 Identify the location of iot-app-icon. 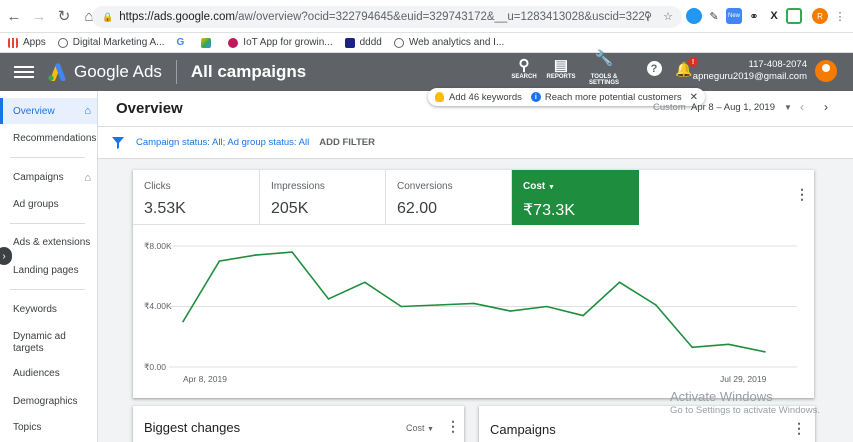
(233, 42).